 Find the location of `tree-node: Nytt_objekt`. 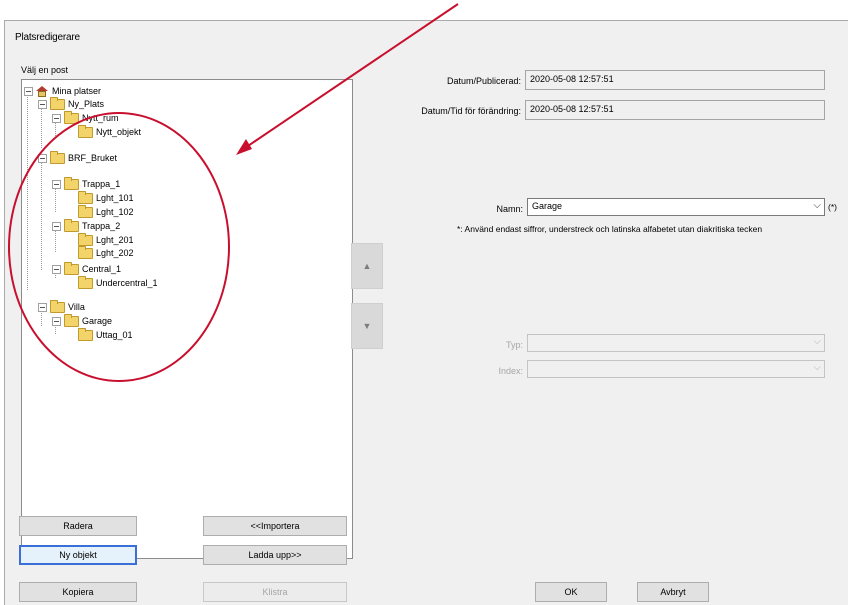

tree-node: Nytt_objekt is located at coordinates (109, 131).